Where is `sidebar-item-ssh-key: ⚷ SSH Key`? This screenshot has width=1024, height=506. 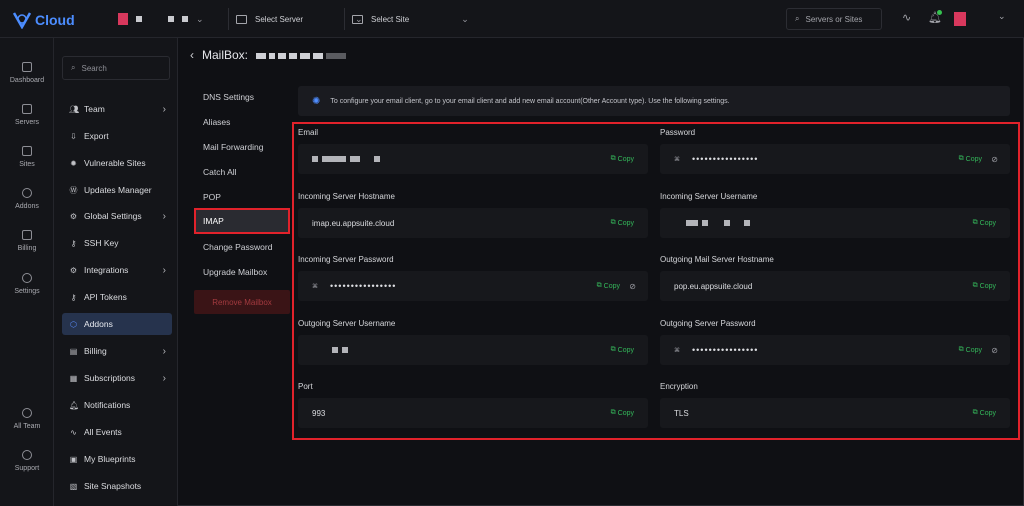 sidebar-item-ssh-key: ⚷ SSH Key is located at coordinates (117, 243).